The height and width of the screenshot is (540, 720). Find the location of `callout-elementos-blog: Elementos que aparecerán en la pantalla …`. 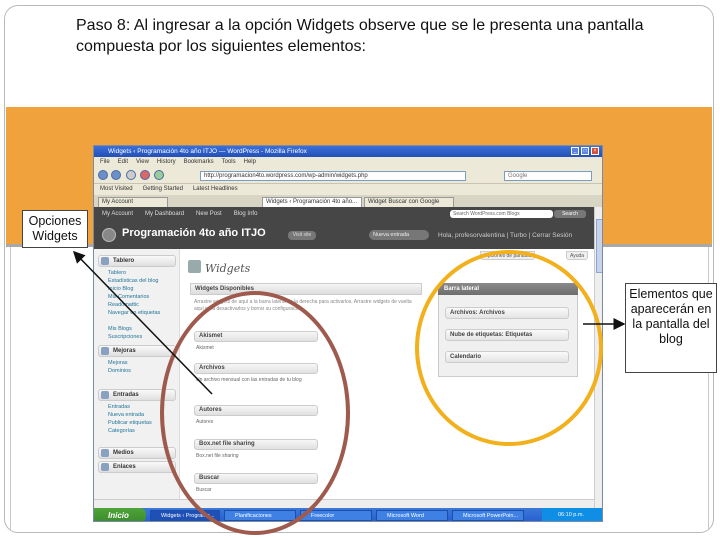

callout-elementos-blog: Elementos que aparecerán en la pantalla … is located at coordinates (671, 328).